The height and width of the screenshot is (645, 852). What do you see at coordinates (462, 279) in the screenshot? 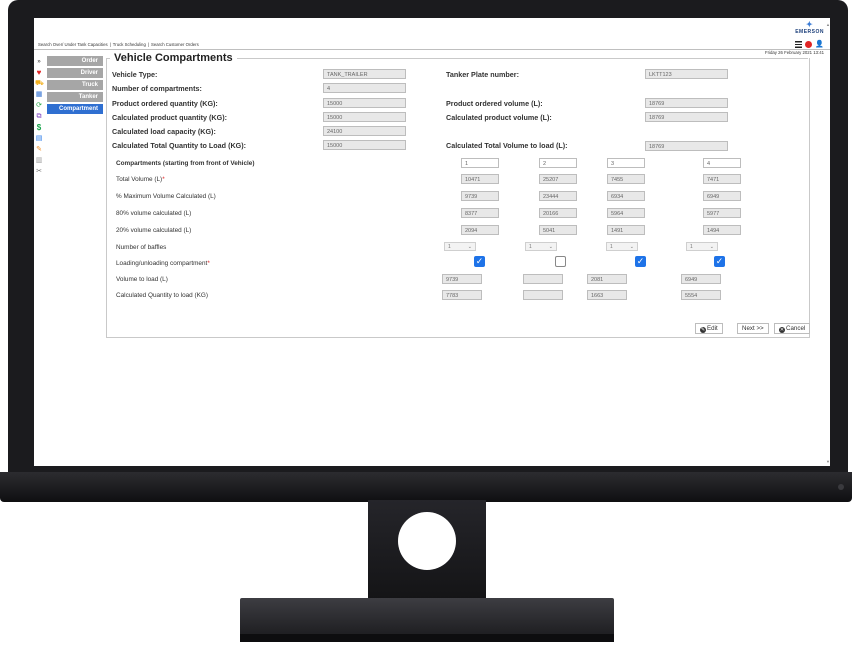
I see `vol-to-load-cell: 9739` at bounding box center [462, 279].